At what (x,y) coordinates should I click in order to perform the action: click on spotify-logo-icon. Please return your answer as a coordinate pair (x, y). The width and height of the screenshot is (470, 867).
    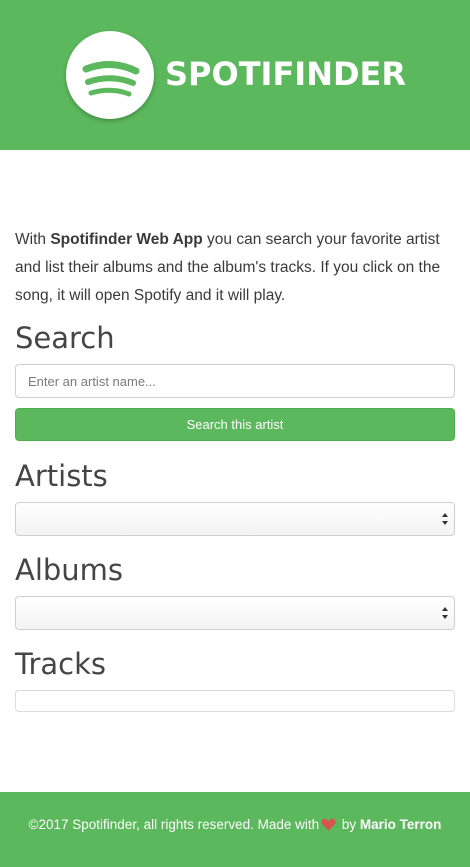
    Looking at the image, I should click on (110, 75).